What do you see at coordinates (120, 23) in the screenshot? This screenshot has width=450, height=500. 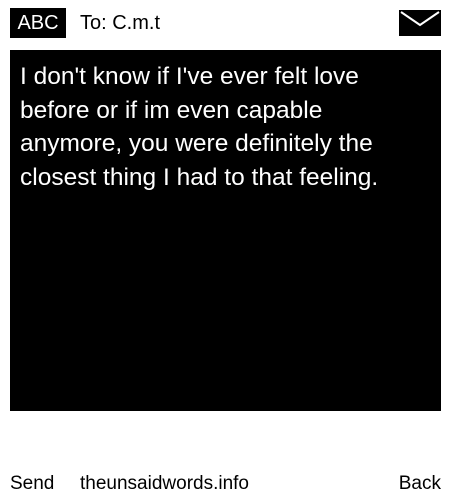 I see `recipient-field: To: C.m.t` at bounding box center [120, 23].